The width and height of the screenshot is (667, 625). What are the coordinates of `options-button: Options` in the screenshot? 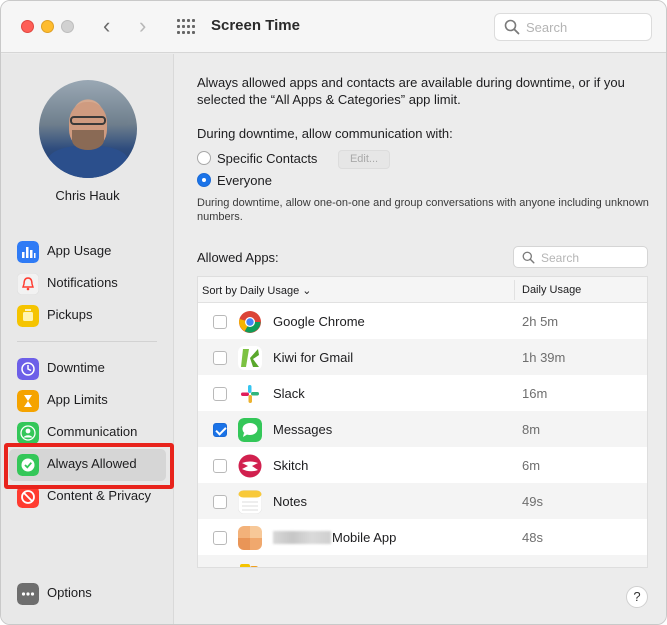 It's located at (92, 593).